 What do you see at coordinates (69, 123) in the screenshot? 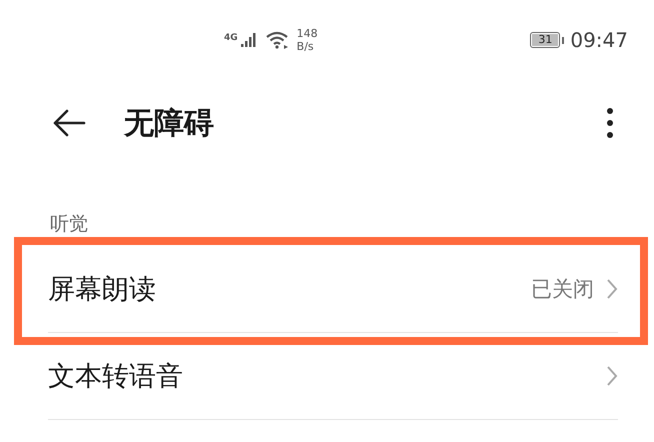
I see `back-icon` at bounding box center [69, 123].